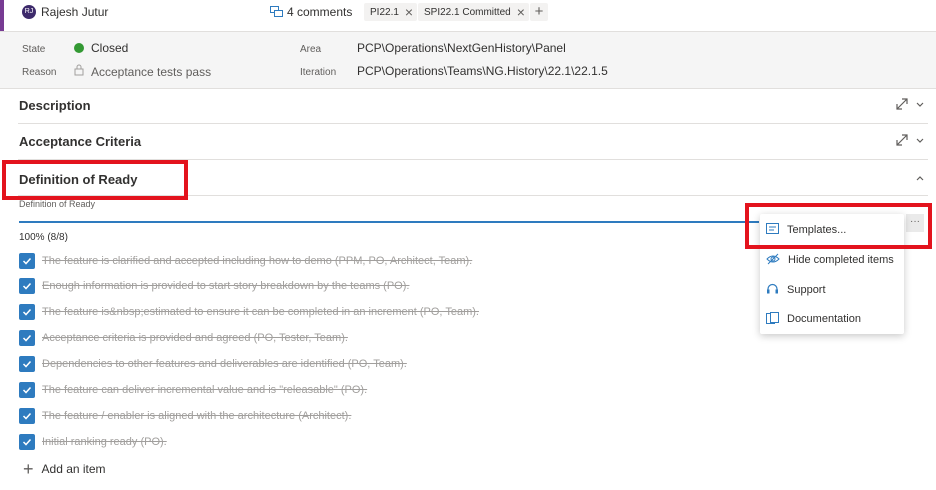 This screenshot has width=936, height=490. What do you see at coordinates (55, 105) in the screenshot?
I see `section-title: Description` at bounding box center [55, 105].